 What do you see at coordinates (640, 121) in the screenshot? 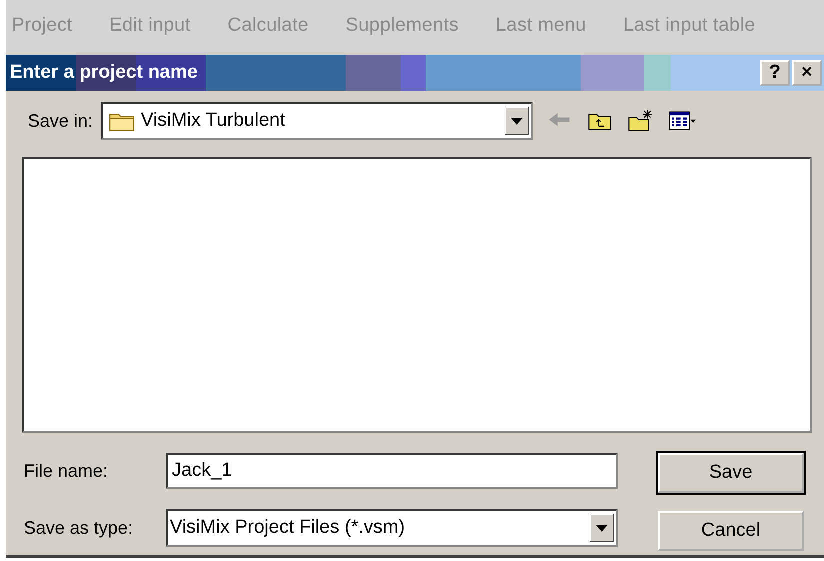
I see `new-folder-icon` at bounding box center [640, 121].